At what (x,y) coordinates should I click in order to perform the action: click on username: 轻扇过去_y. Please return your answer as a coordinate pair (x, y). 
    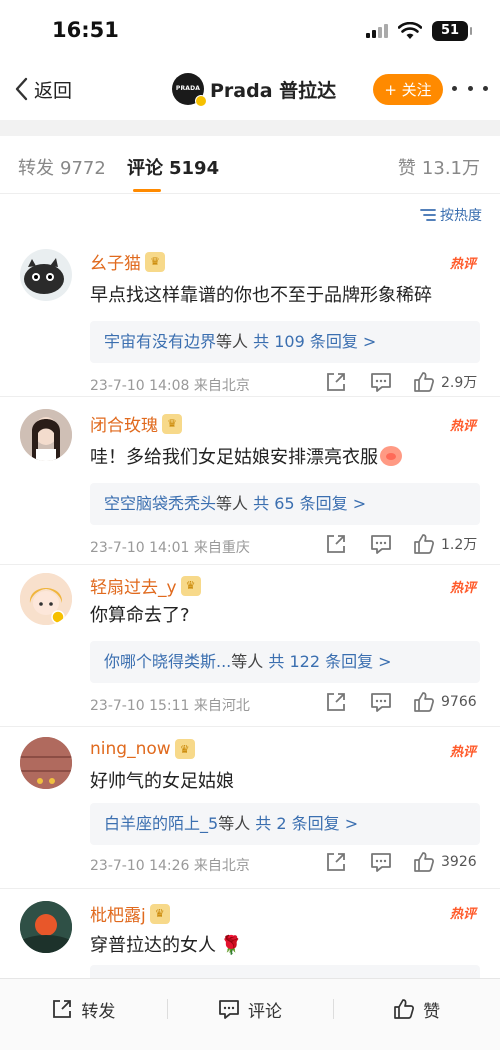
    Looking at the image, I should click on (133, 585).